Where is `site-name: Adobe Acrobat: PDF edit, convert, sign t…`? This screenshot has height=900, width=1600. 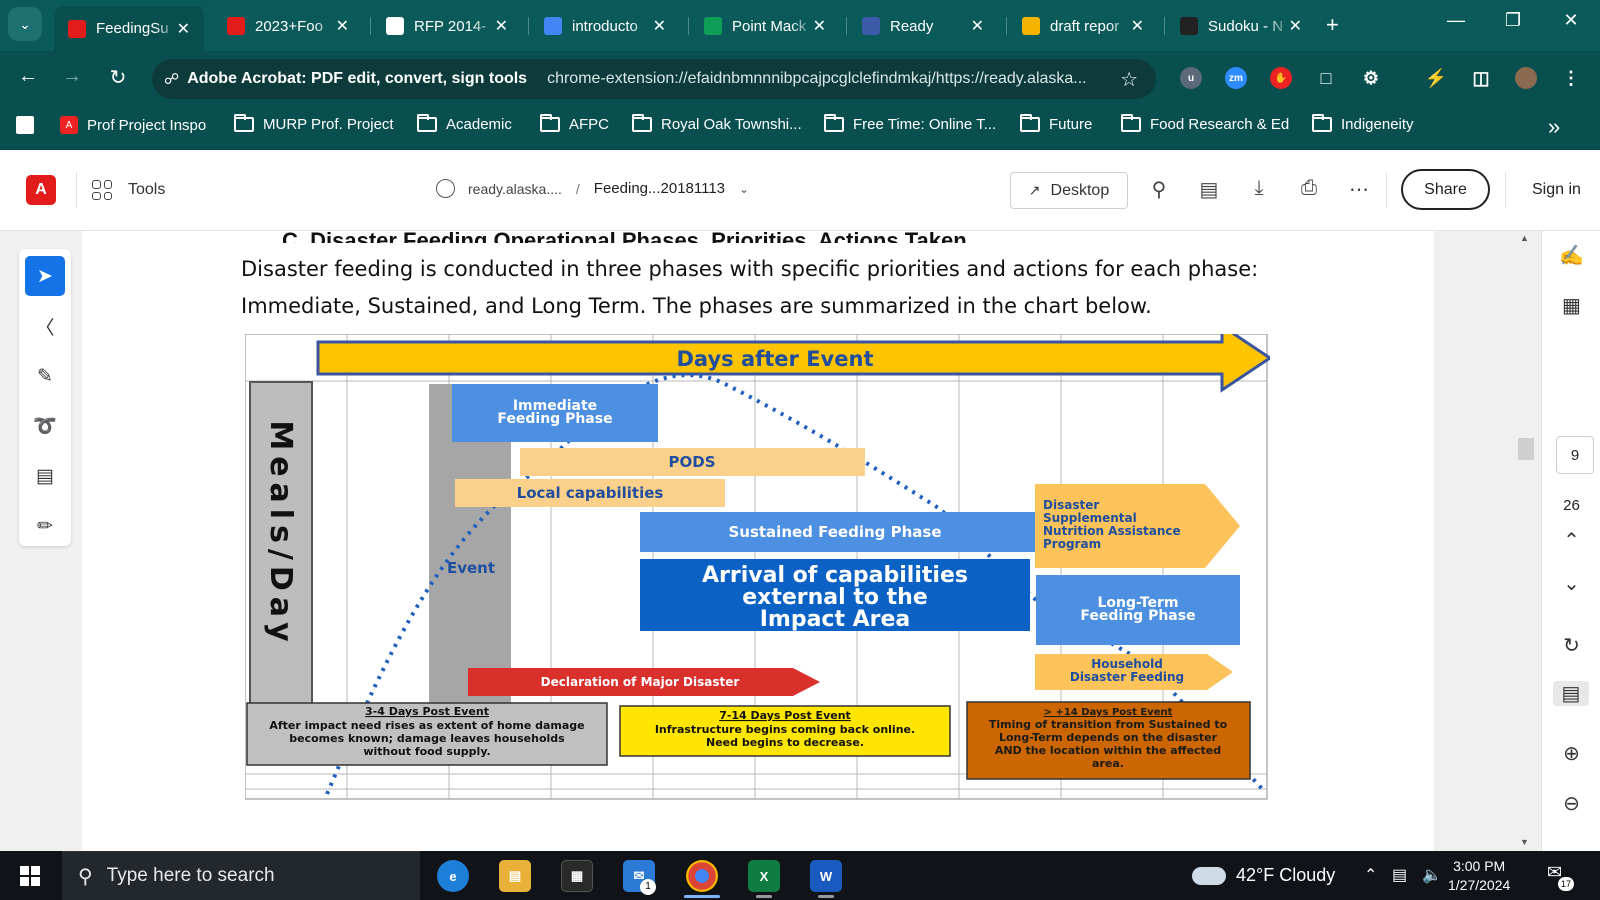
site-name: Adobe Acrobat: PDF edit, convert, sign t… is located at coordinates (357, 78).